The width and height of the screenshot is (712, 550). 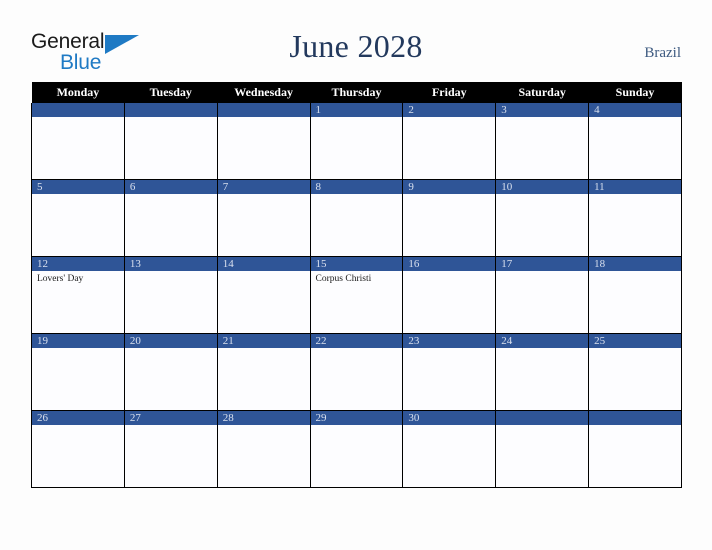 I want to click on day-number: 4, so click(x=635, y=110).